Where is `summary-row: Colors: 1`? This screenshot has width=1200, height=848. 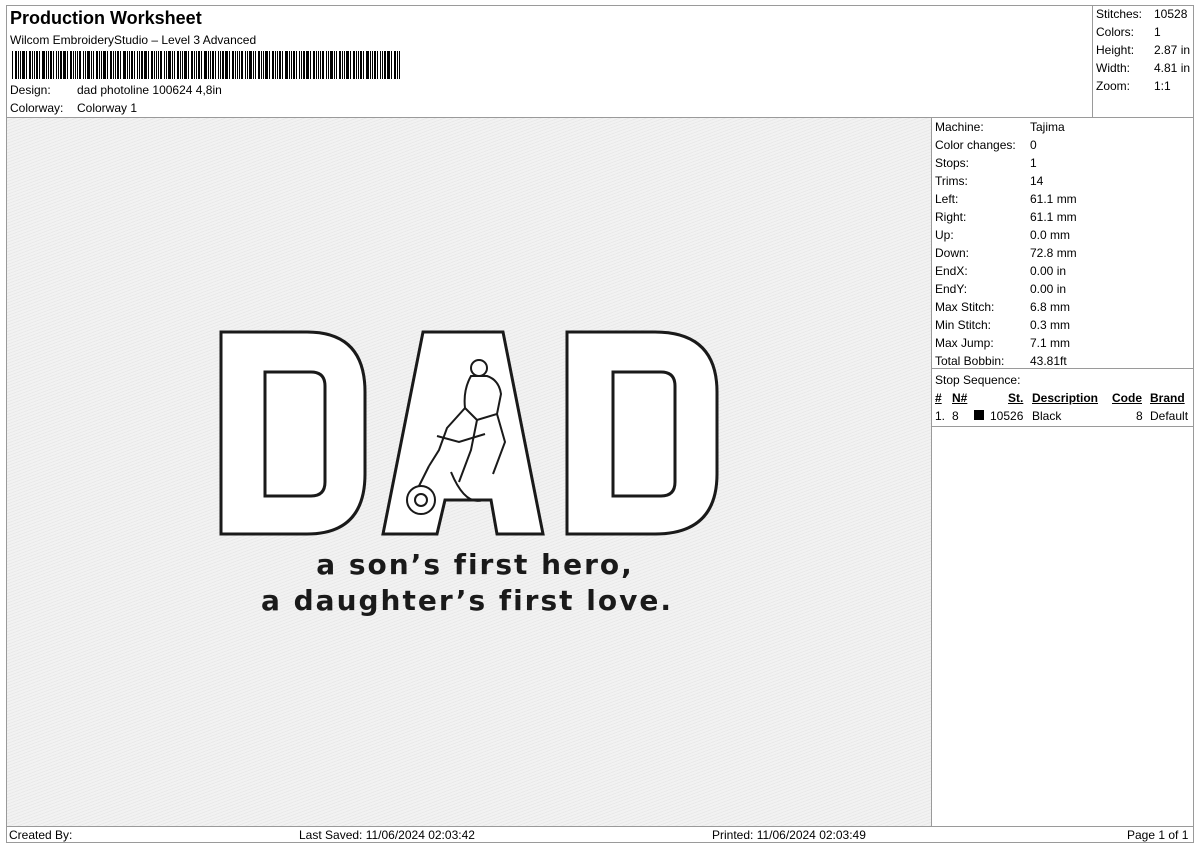
summary-row: Colors: 1 is located at coordinates (1128, 32).